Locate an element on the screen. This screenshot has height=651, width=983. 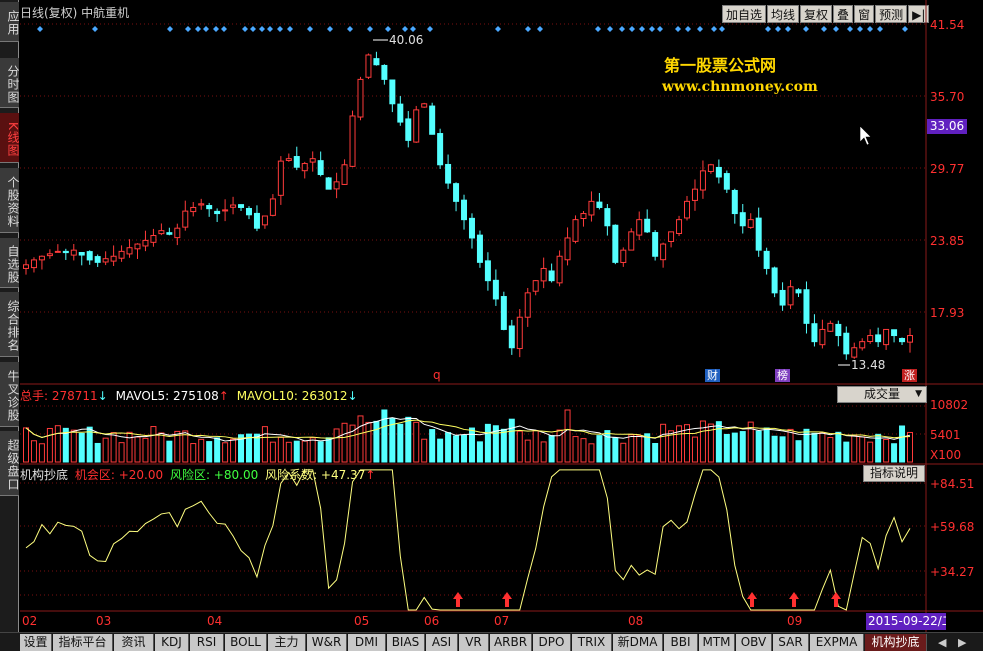
risk-coefficient: 风险系数: +47.37 is located at coordinates (315, 475).